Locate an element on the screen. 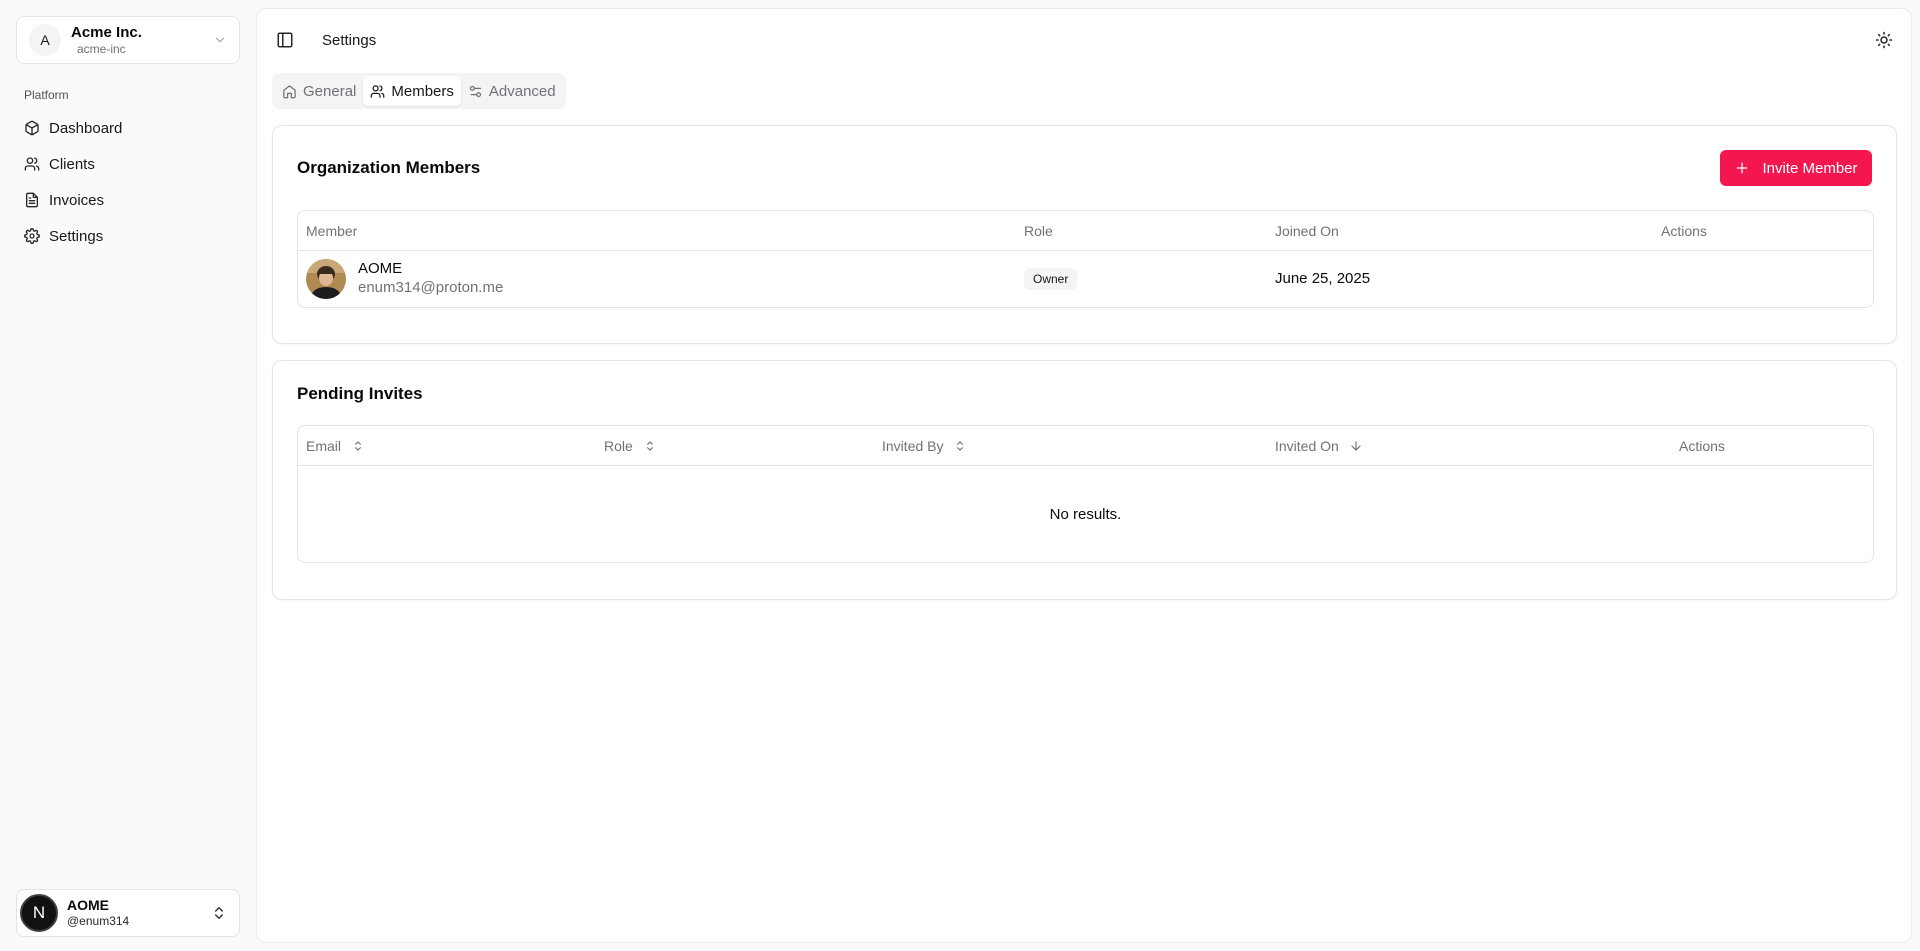 Image resolution: width=1920 pixels, height=951 pixels. member-cell: AOME enum314@proton.me is located at coordinates (404, 279).